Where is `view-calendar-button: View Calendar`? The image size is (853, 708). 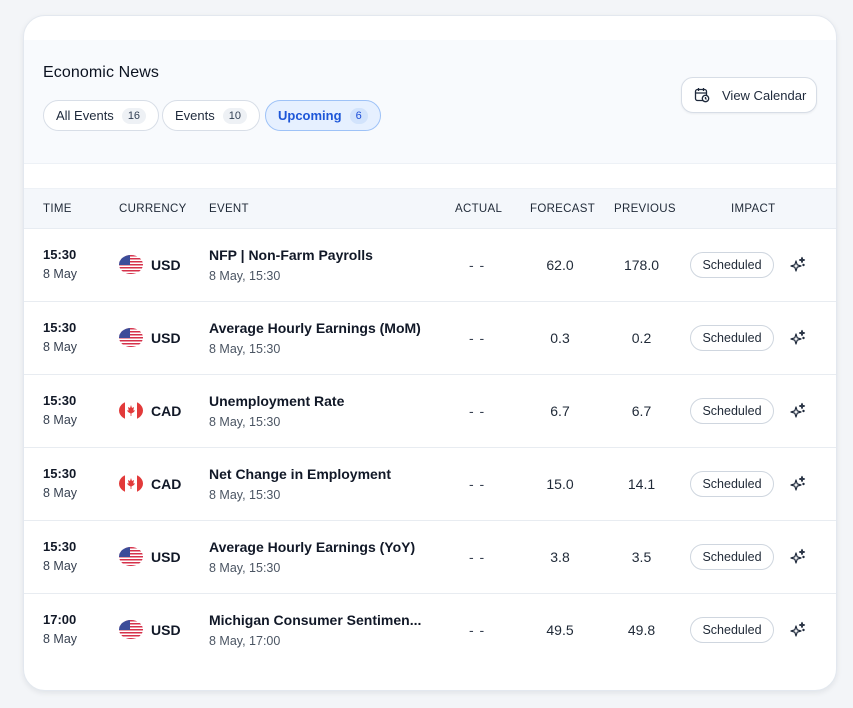
view-calendar-button: View Calendar is located at coordinates (749, 95).